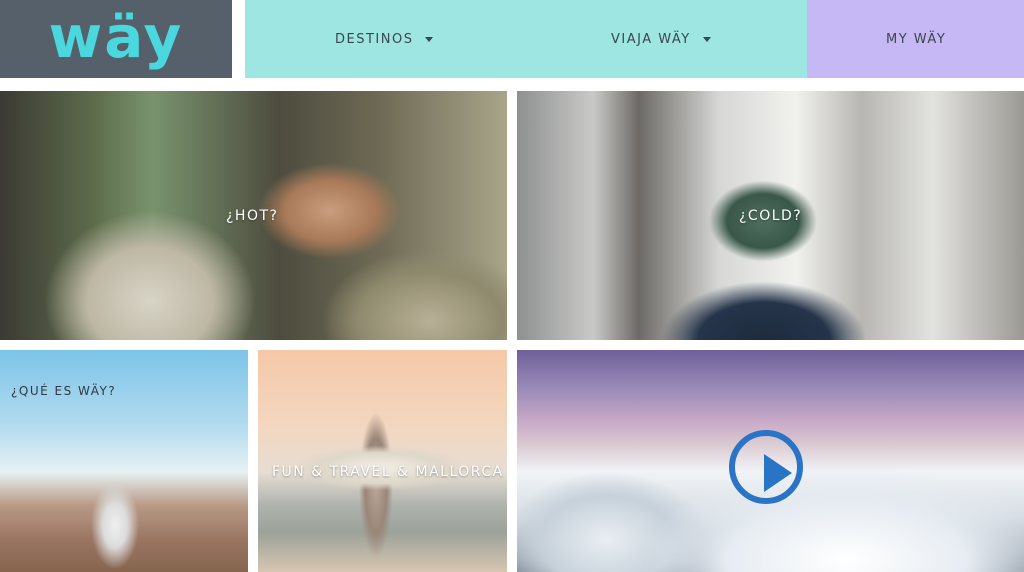  What do you see at coordinates (374, 39) in the screenshot?
I see `nav-destinos-label: DESTINOS` at bounding box center [374, 39].